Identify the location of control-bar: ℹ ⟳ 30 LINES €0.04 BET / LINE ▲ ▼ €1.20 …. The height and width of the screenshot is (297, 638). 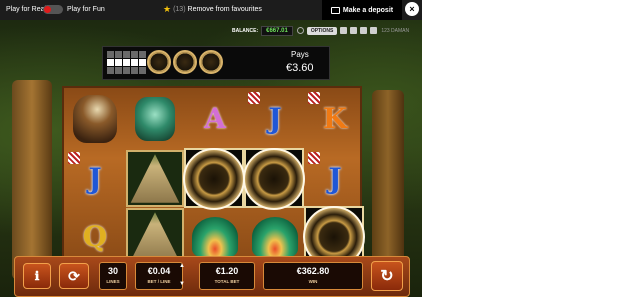
(212, 276).